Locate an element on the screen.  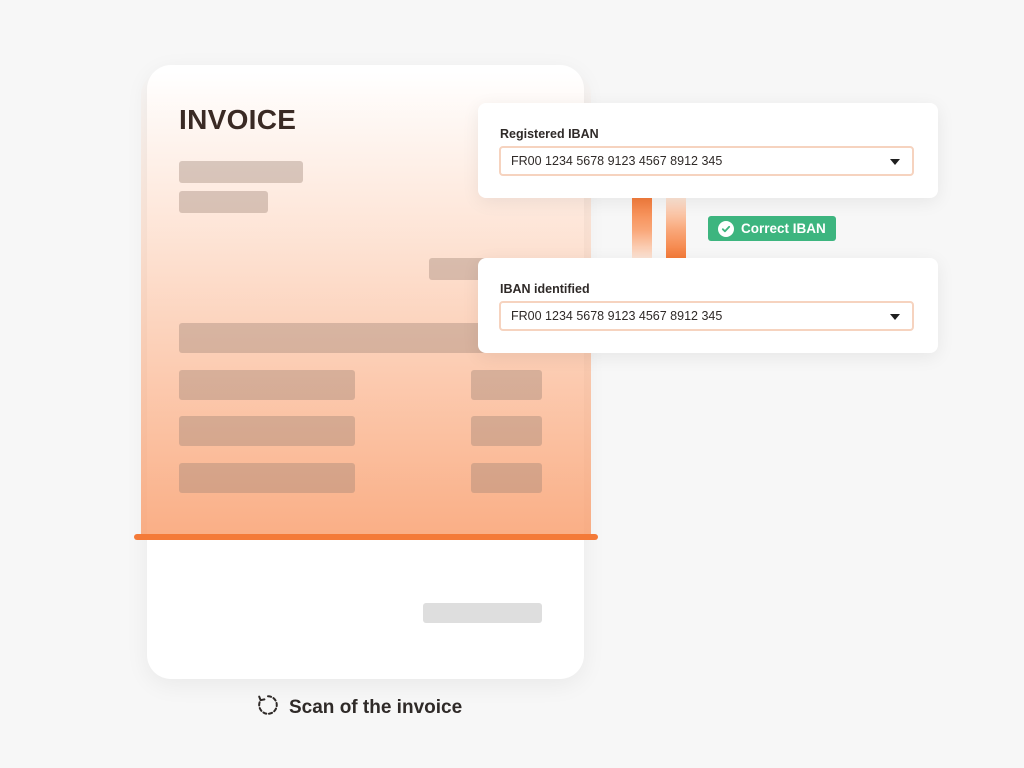
status-badge: Correct IBAN is located at coordinates (772, 228).